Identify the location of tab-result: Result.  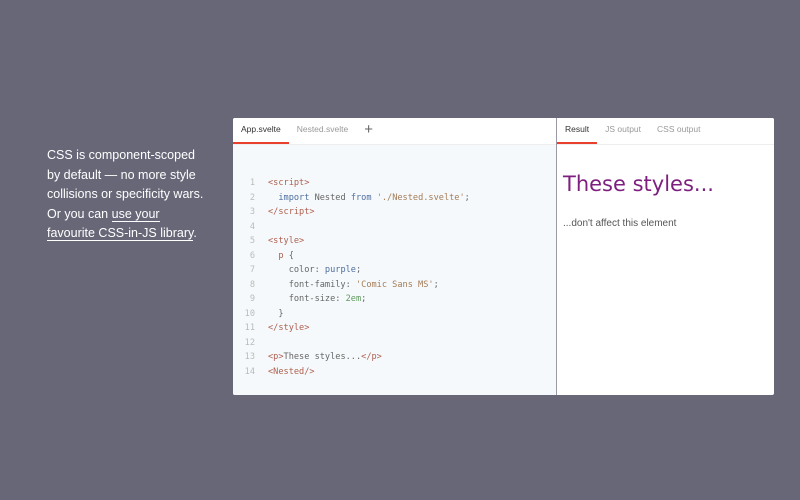
(577, 131).